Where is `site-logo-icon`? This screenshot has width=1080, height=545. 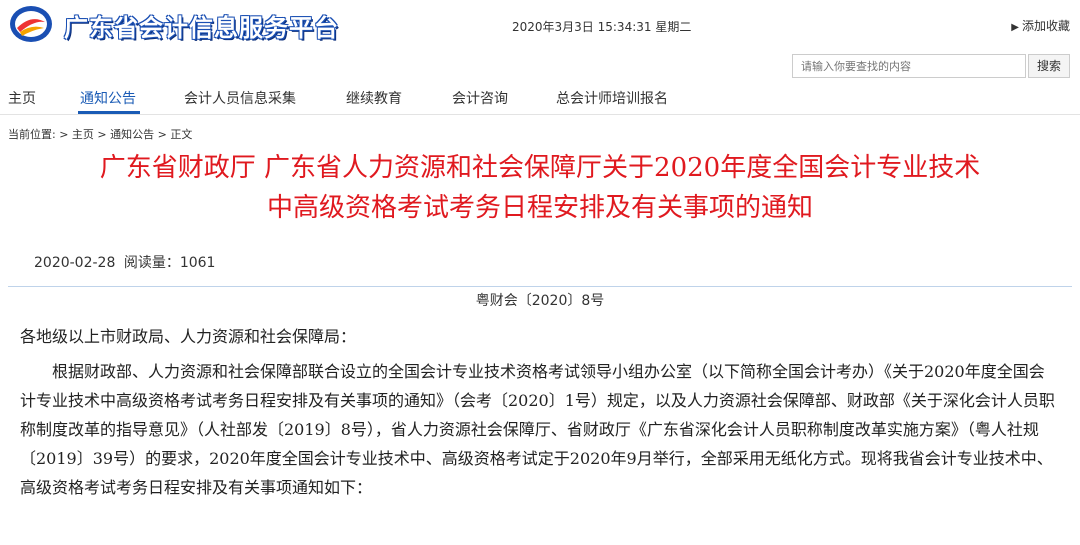 site-logo-icon is located at coordinates (31, 24).